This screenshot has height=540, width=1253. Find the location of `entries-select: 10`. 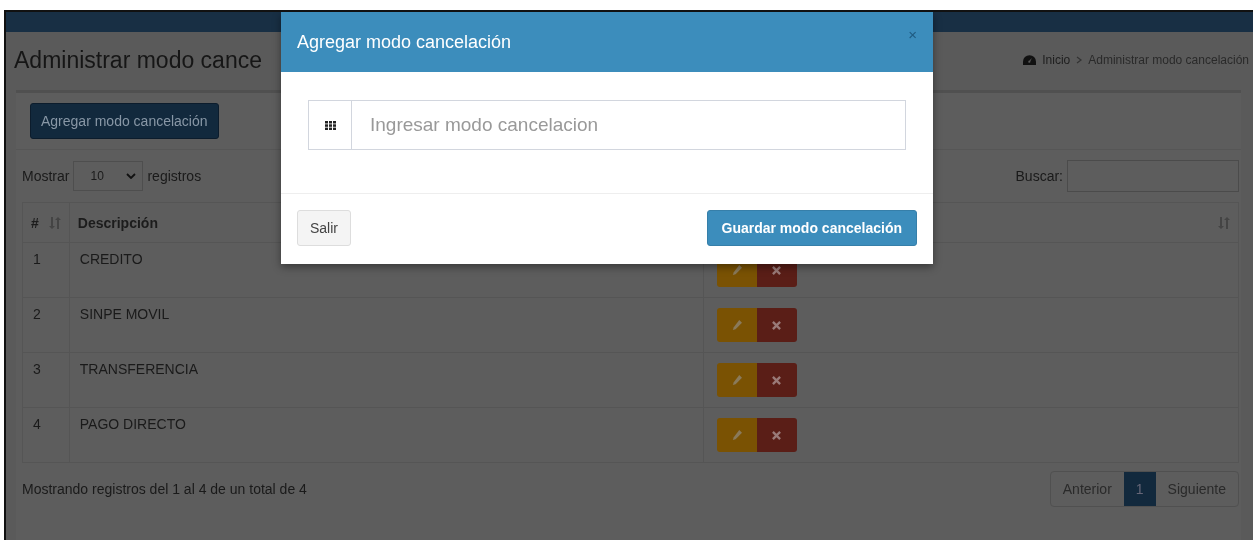

entries-select: 10 is located at coordinates (108, 176).